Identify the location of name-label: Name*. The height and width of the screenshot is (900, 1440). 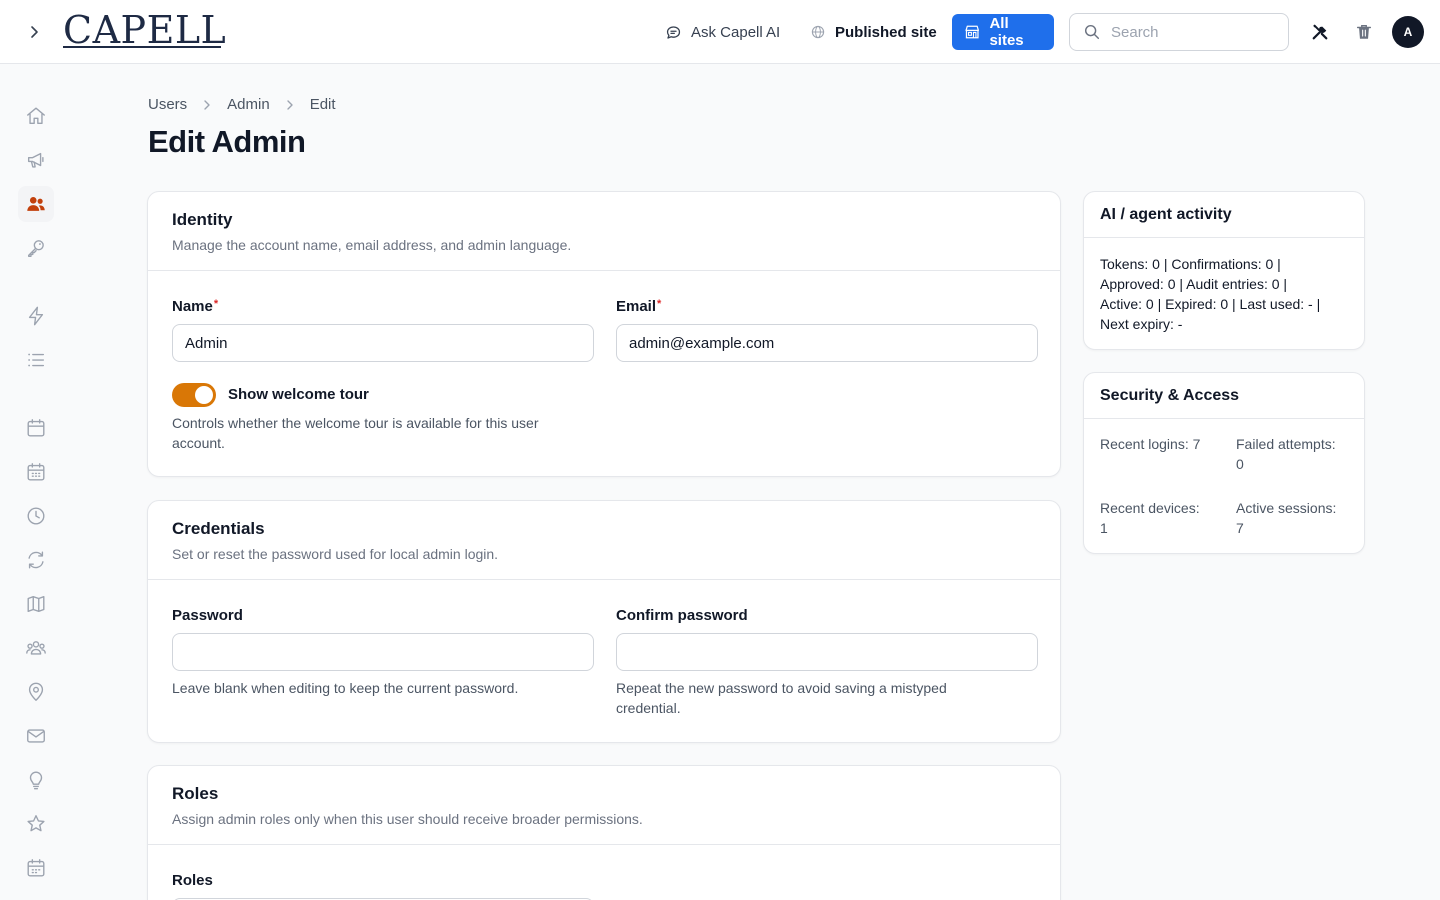
(195, 306).